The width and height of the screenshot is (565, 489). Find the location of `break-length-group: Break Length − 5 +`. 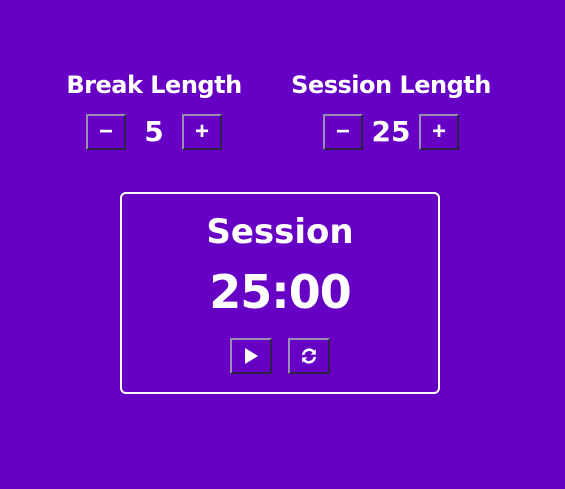

break-length-group: Break Length − 5 + is located at coordinates (154, 109).